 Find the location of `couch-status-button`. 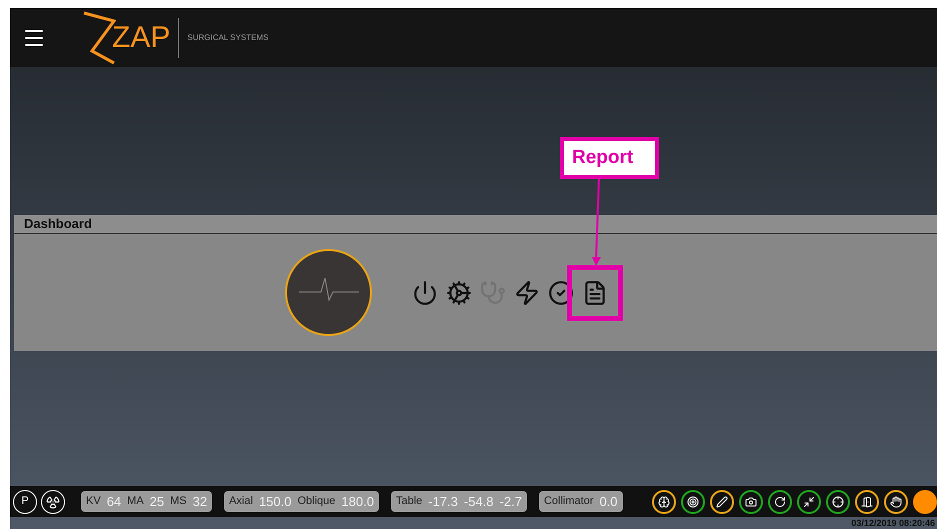

couch-status-button is located at coordinates (808, 502).